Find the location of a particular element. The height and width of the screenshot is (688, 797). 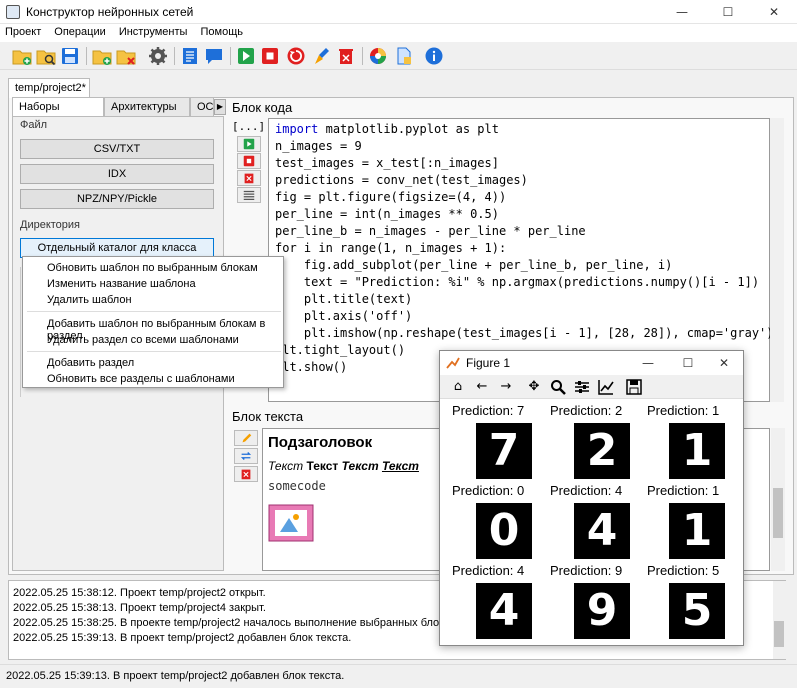

tab-architectures: Архитектуры is located at coordinates (147, 107).